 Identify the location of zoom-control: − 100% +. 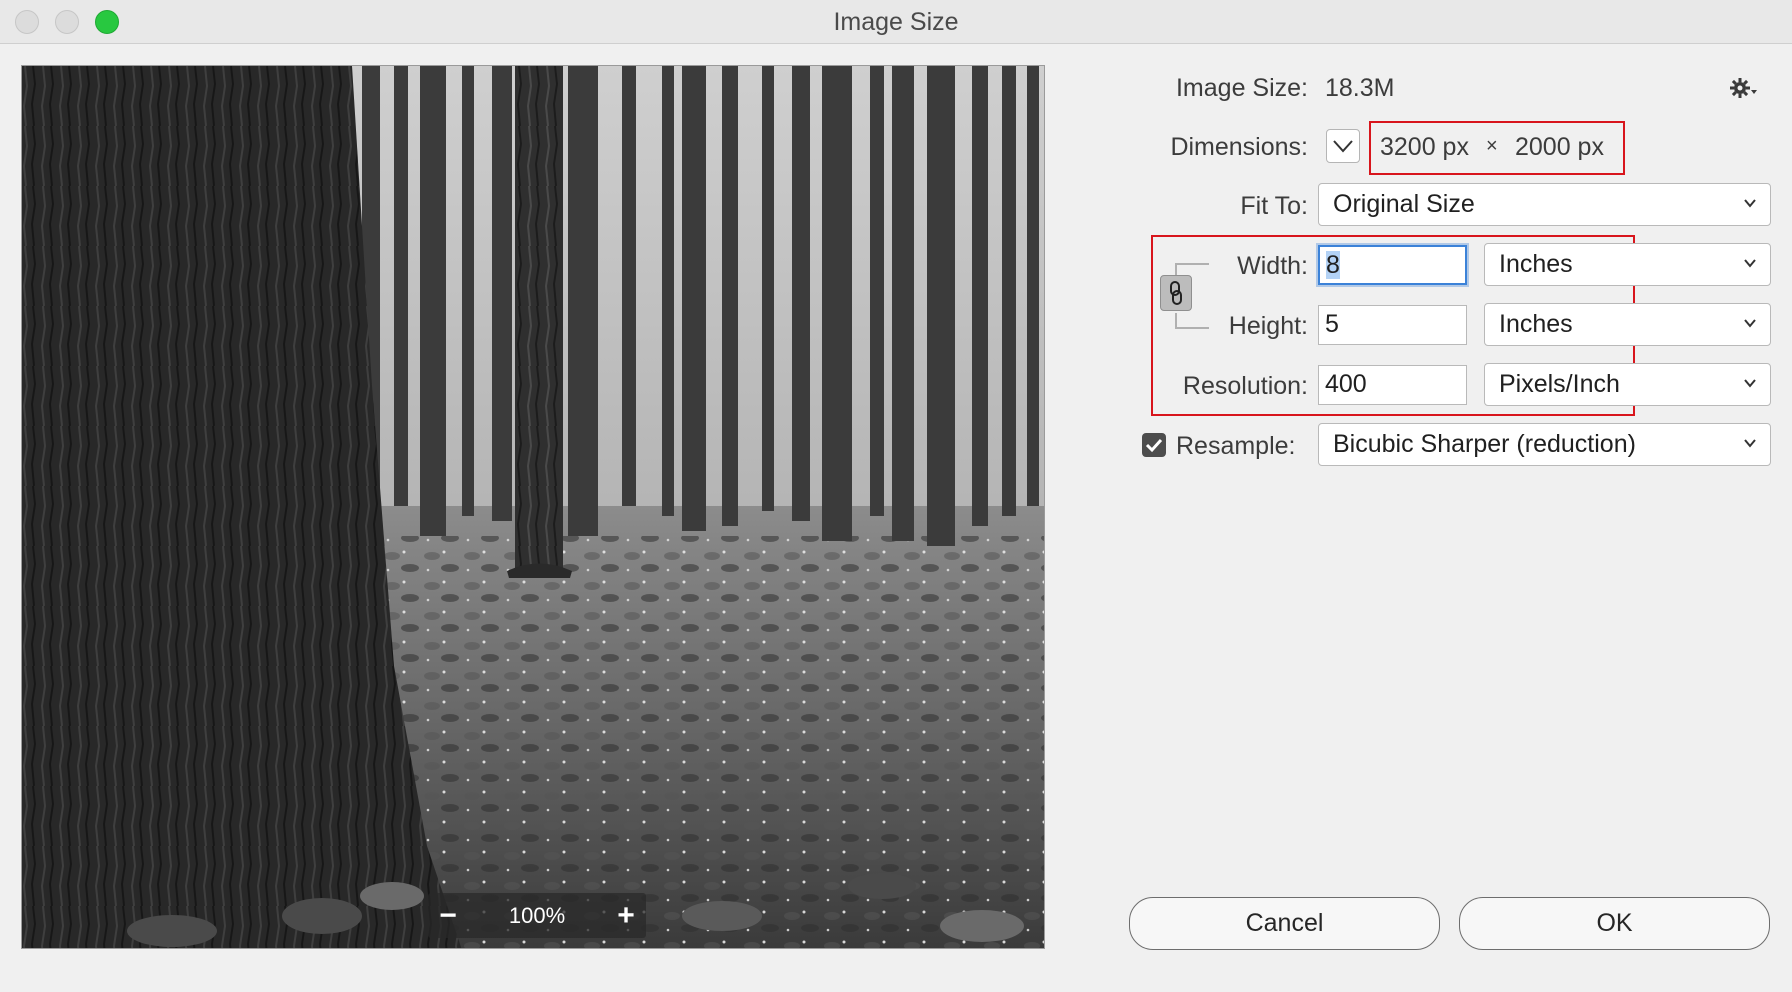
(537, 915).